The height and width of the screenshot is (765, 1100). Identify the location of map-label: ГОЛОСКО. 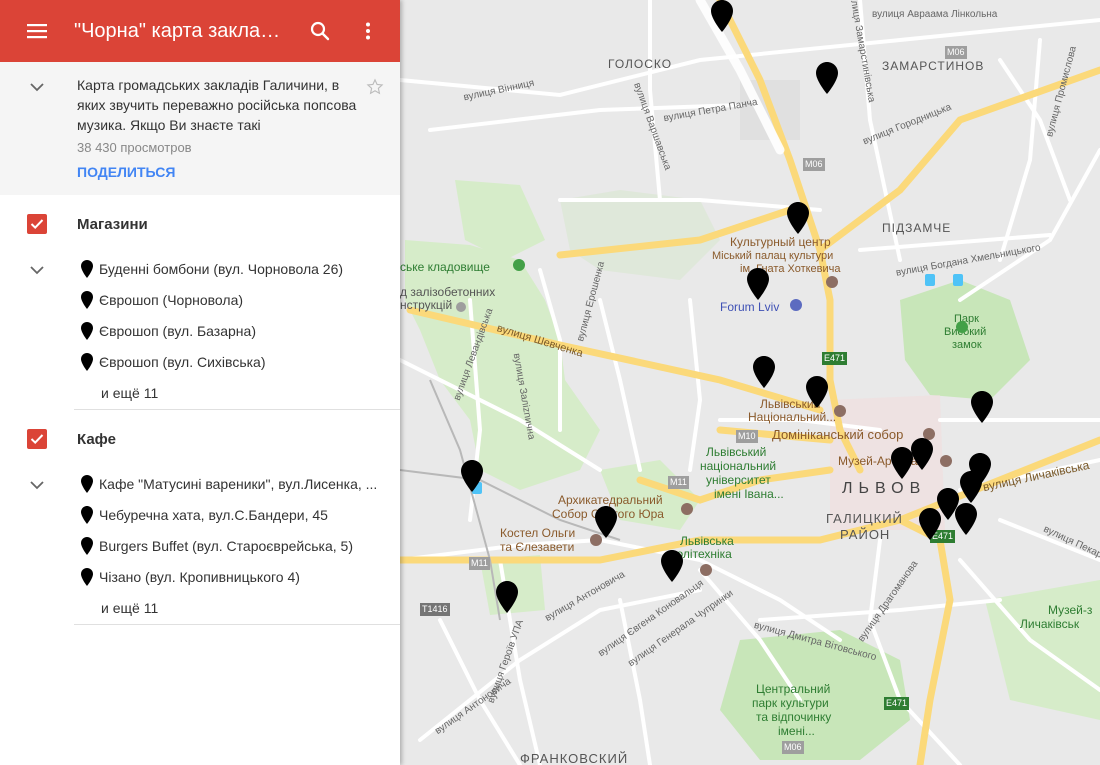
(640, 64).